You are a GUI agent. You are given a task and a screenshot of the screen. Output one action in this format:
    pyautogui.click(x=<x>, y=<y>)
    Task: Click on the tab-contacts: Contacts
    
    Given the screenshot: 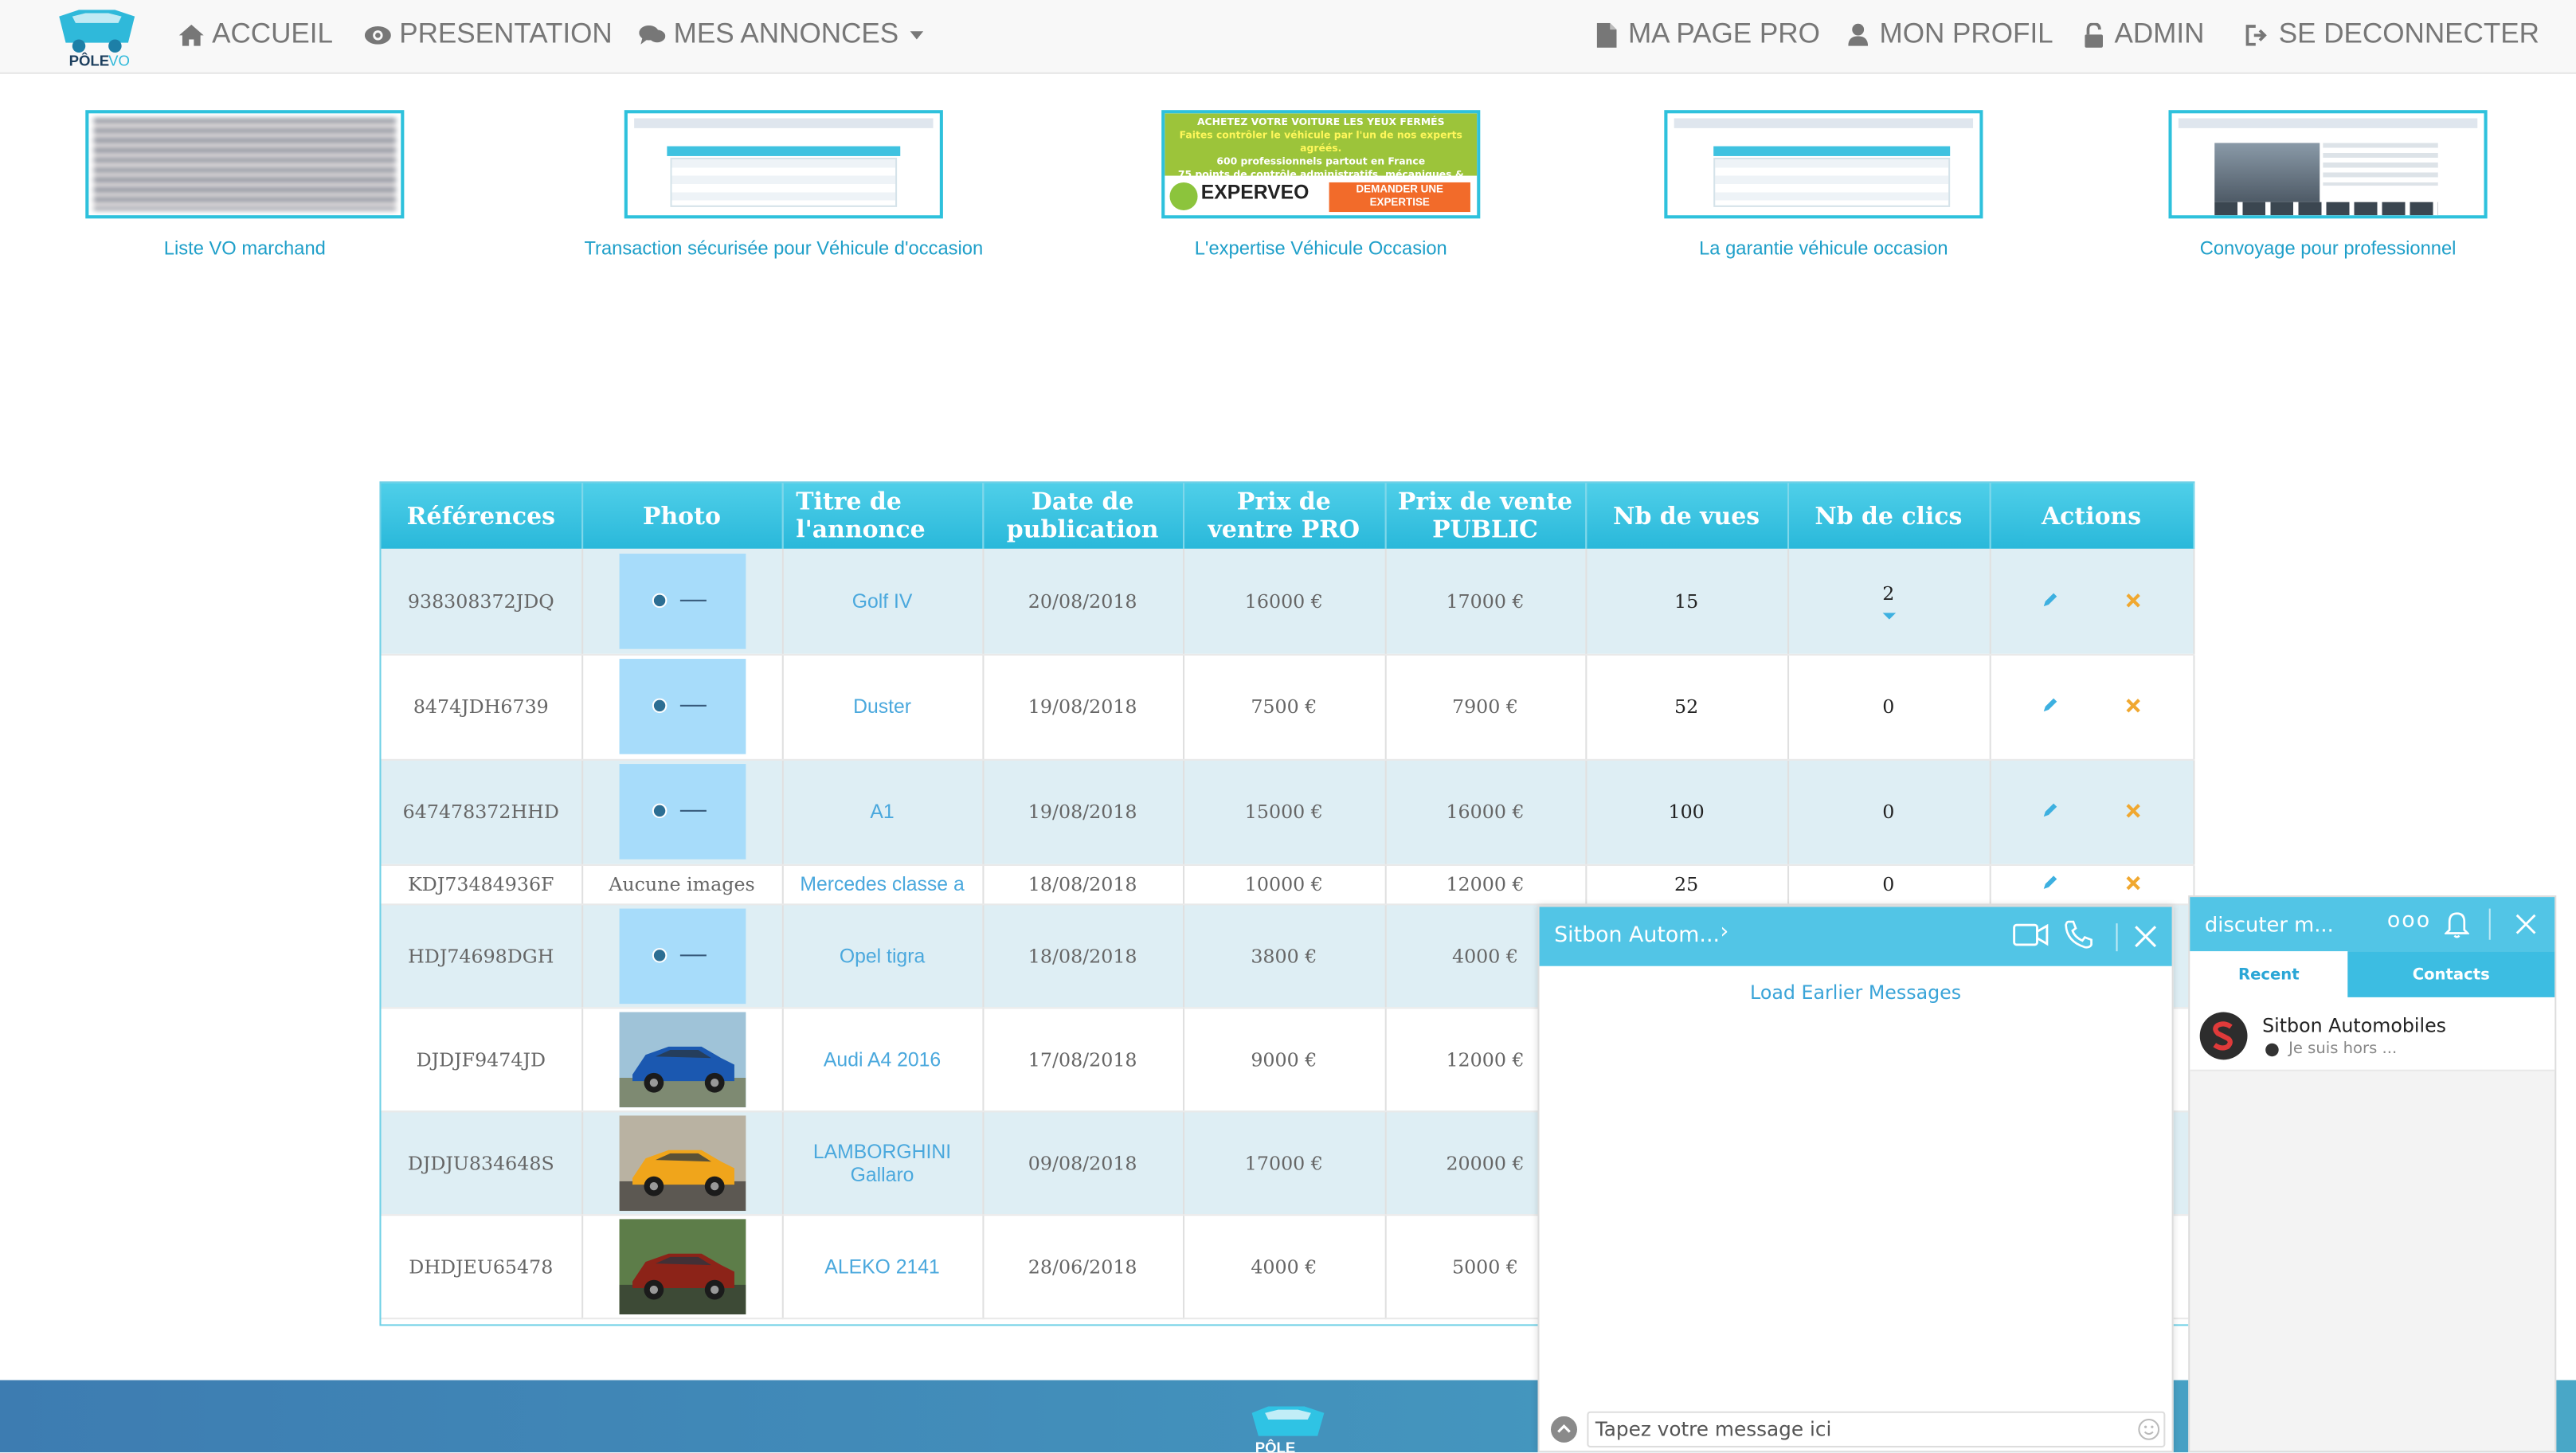 What is the action you would take?
    pyautogui.click(x=2451, y=974)
    